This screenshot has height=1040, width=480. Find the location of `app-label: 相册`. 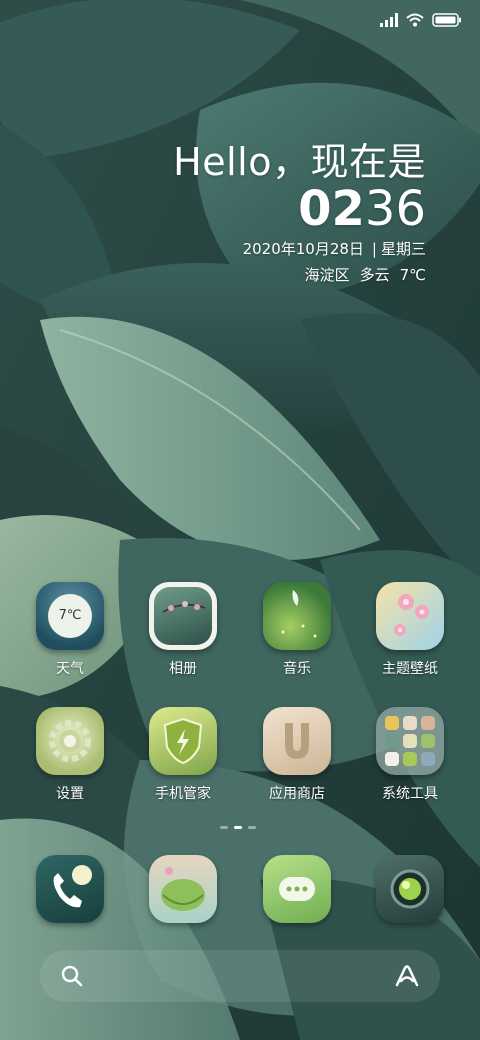

app-label: 相册 is located at coordinates (183, 669).